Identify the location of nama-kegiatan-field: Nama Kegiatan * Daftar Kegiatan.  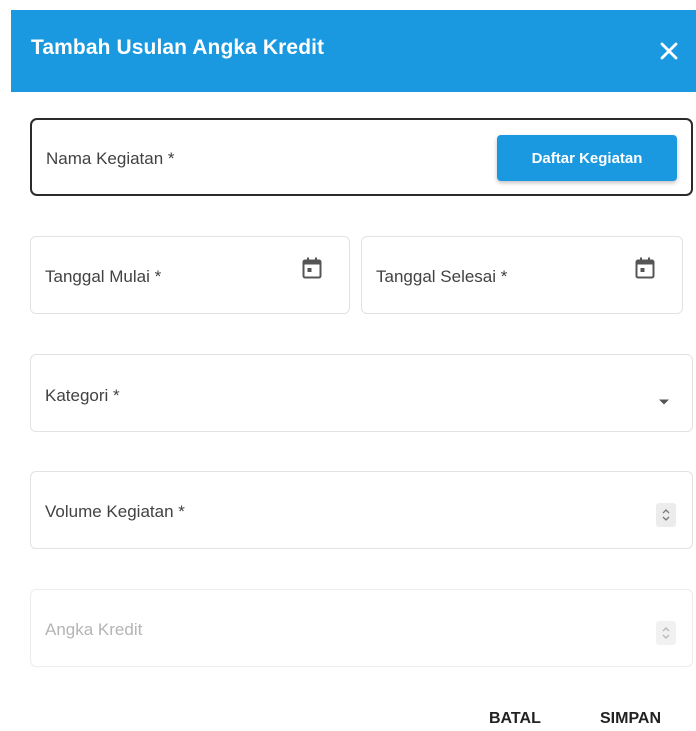
(361, 157).